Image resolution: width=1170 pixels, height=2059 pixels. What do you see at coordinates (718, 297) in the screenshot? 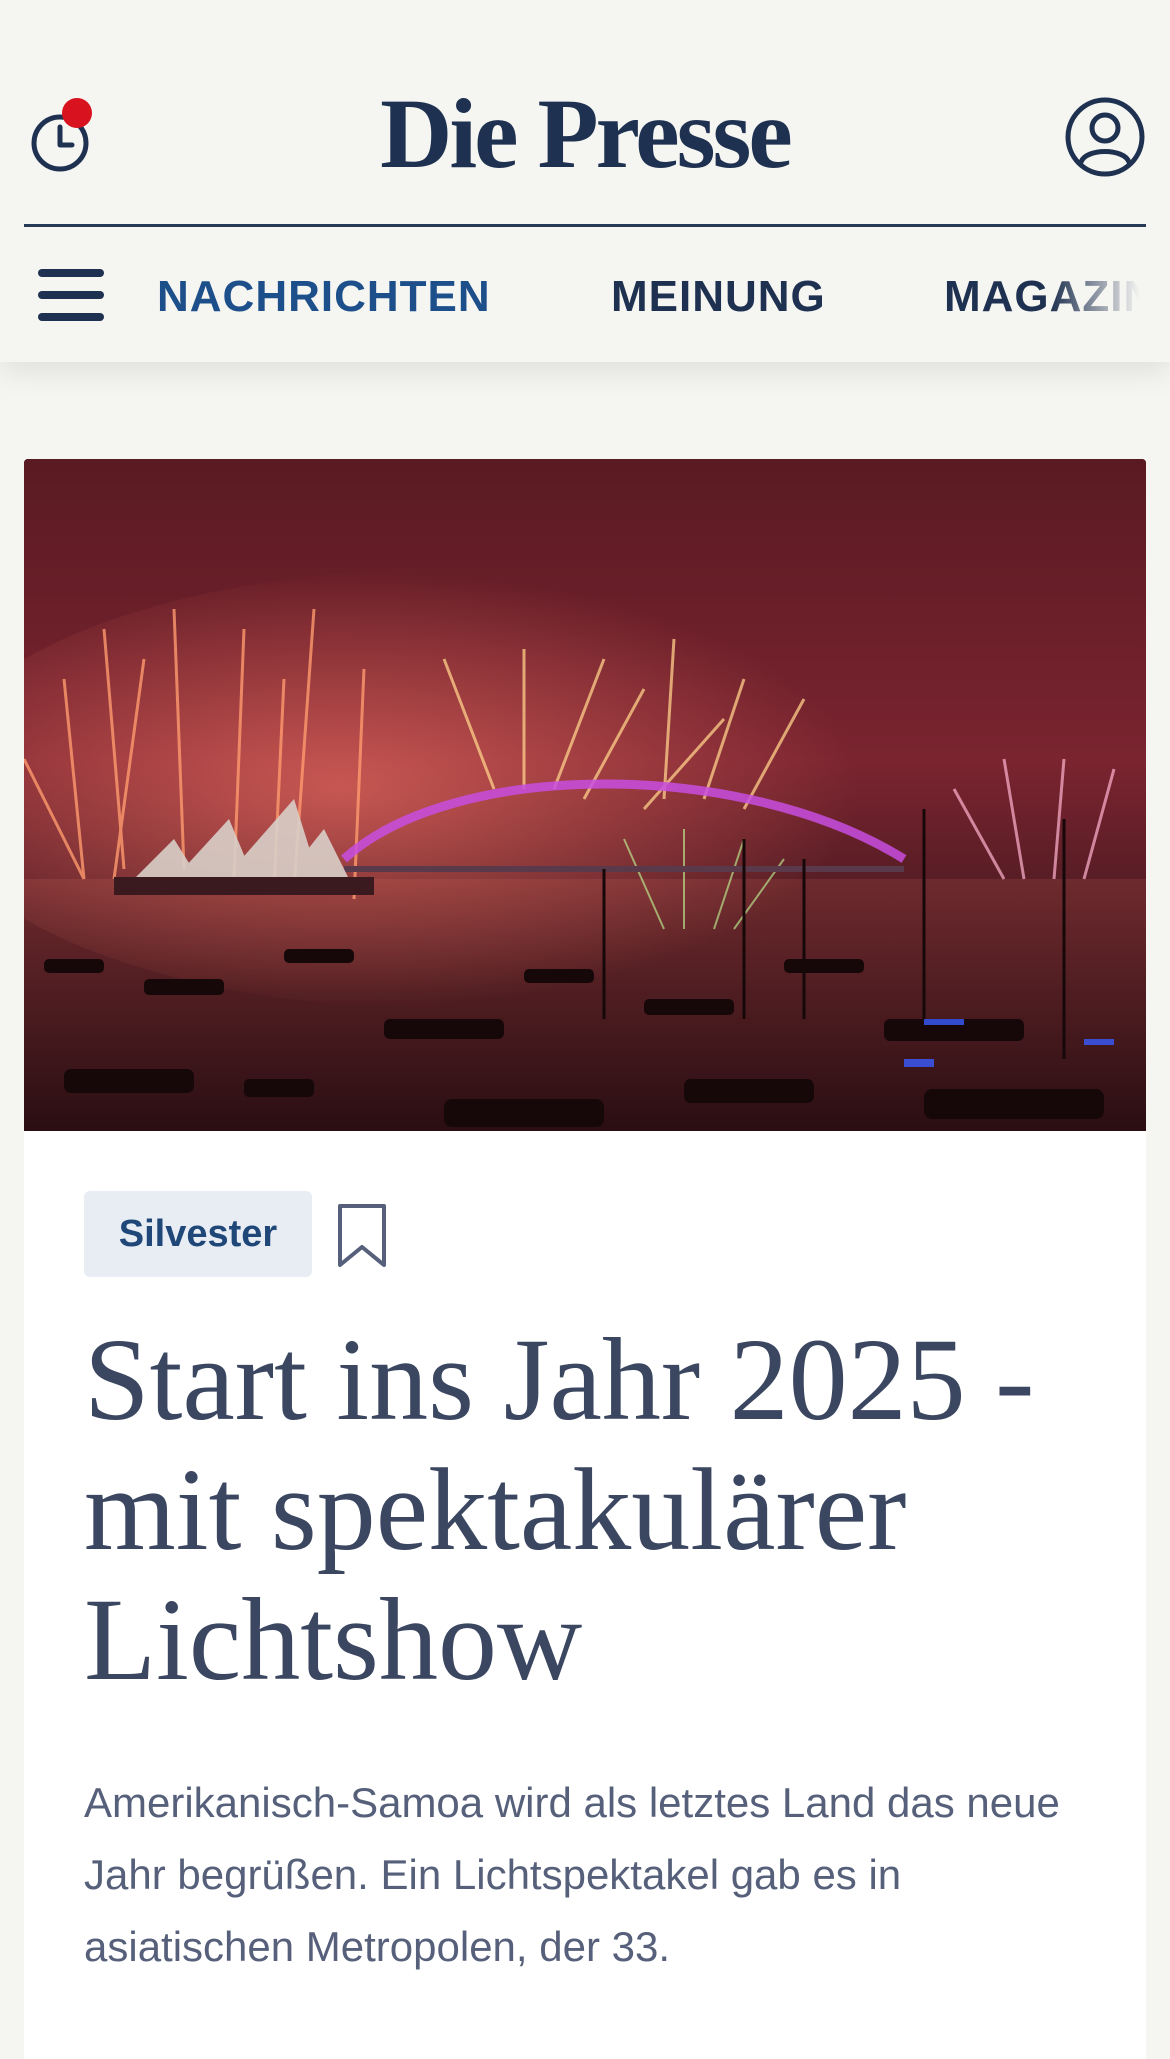
I see `nav-item-meinung: MEINUNG` at bounding box center [718, 297].